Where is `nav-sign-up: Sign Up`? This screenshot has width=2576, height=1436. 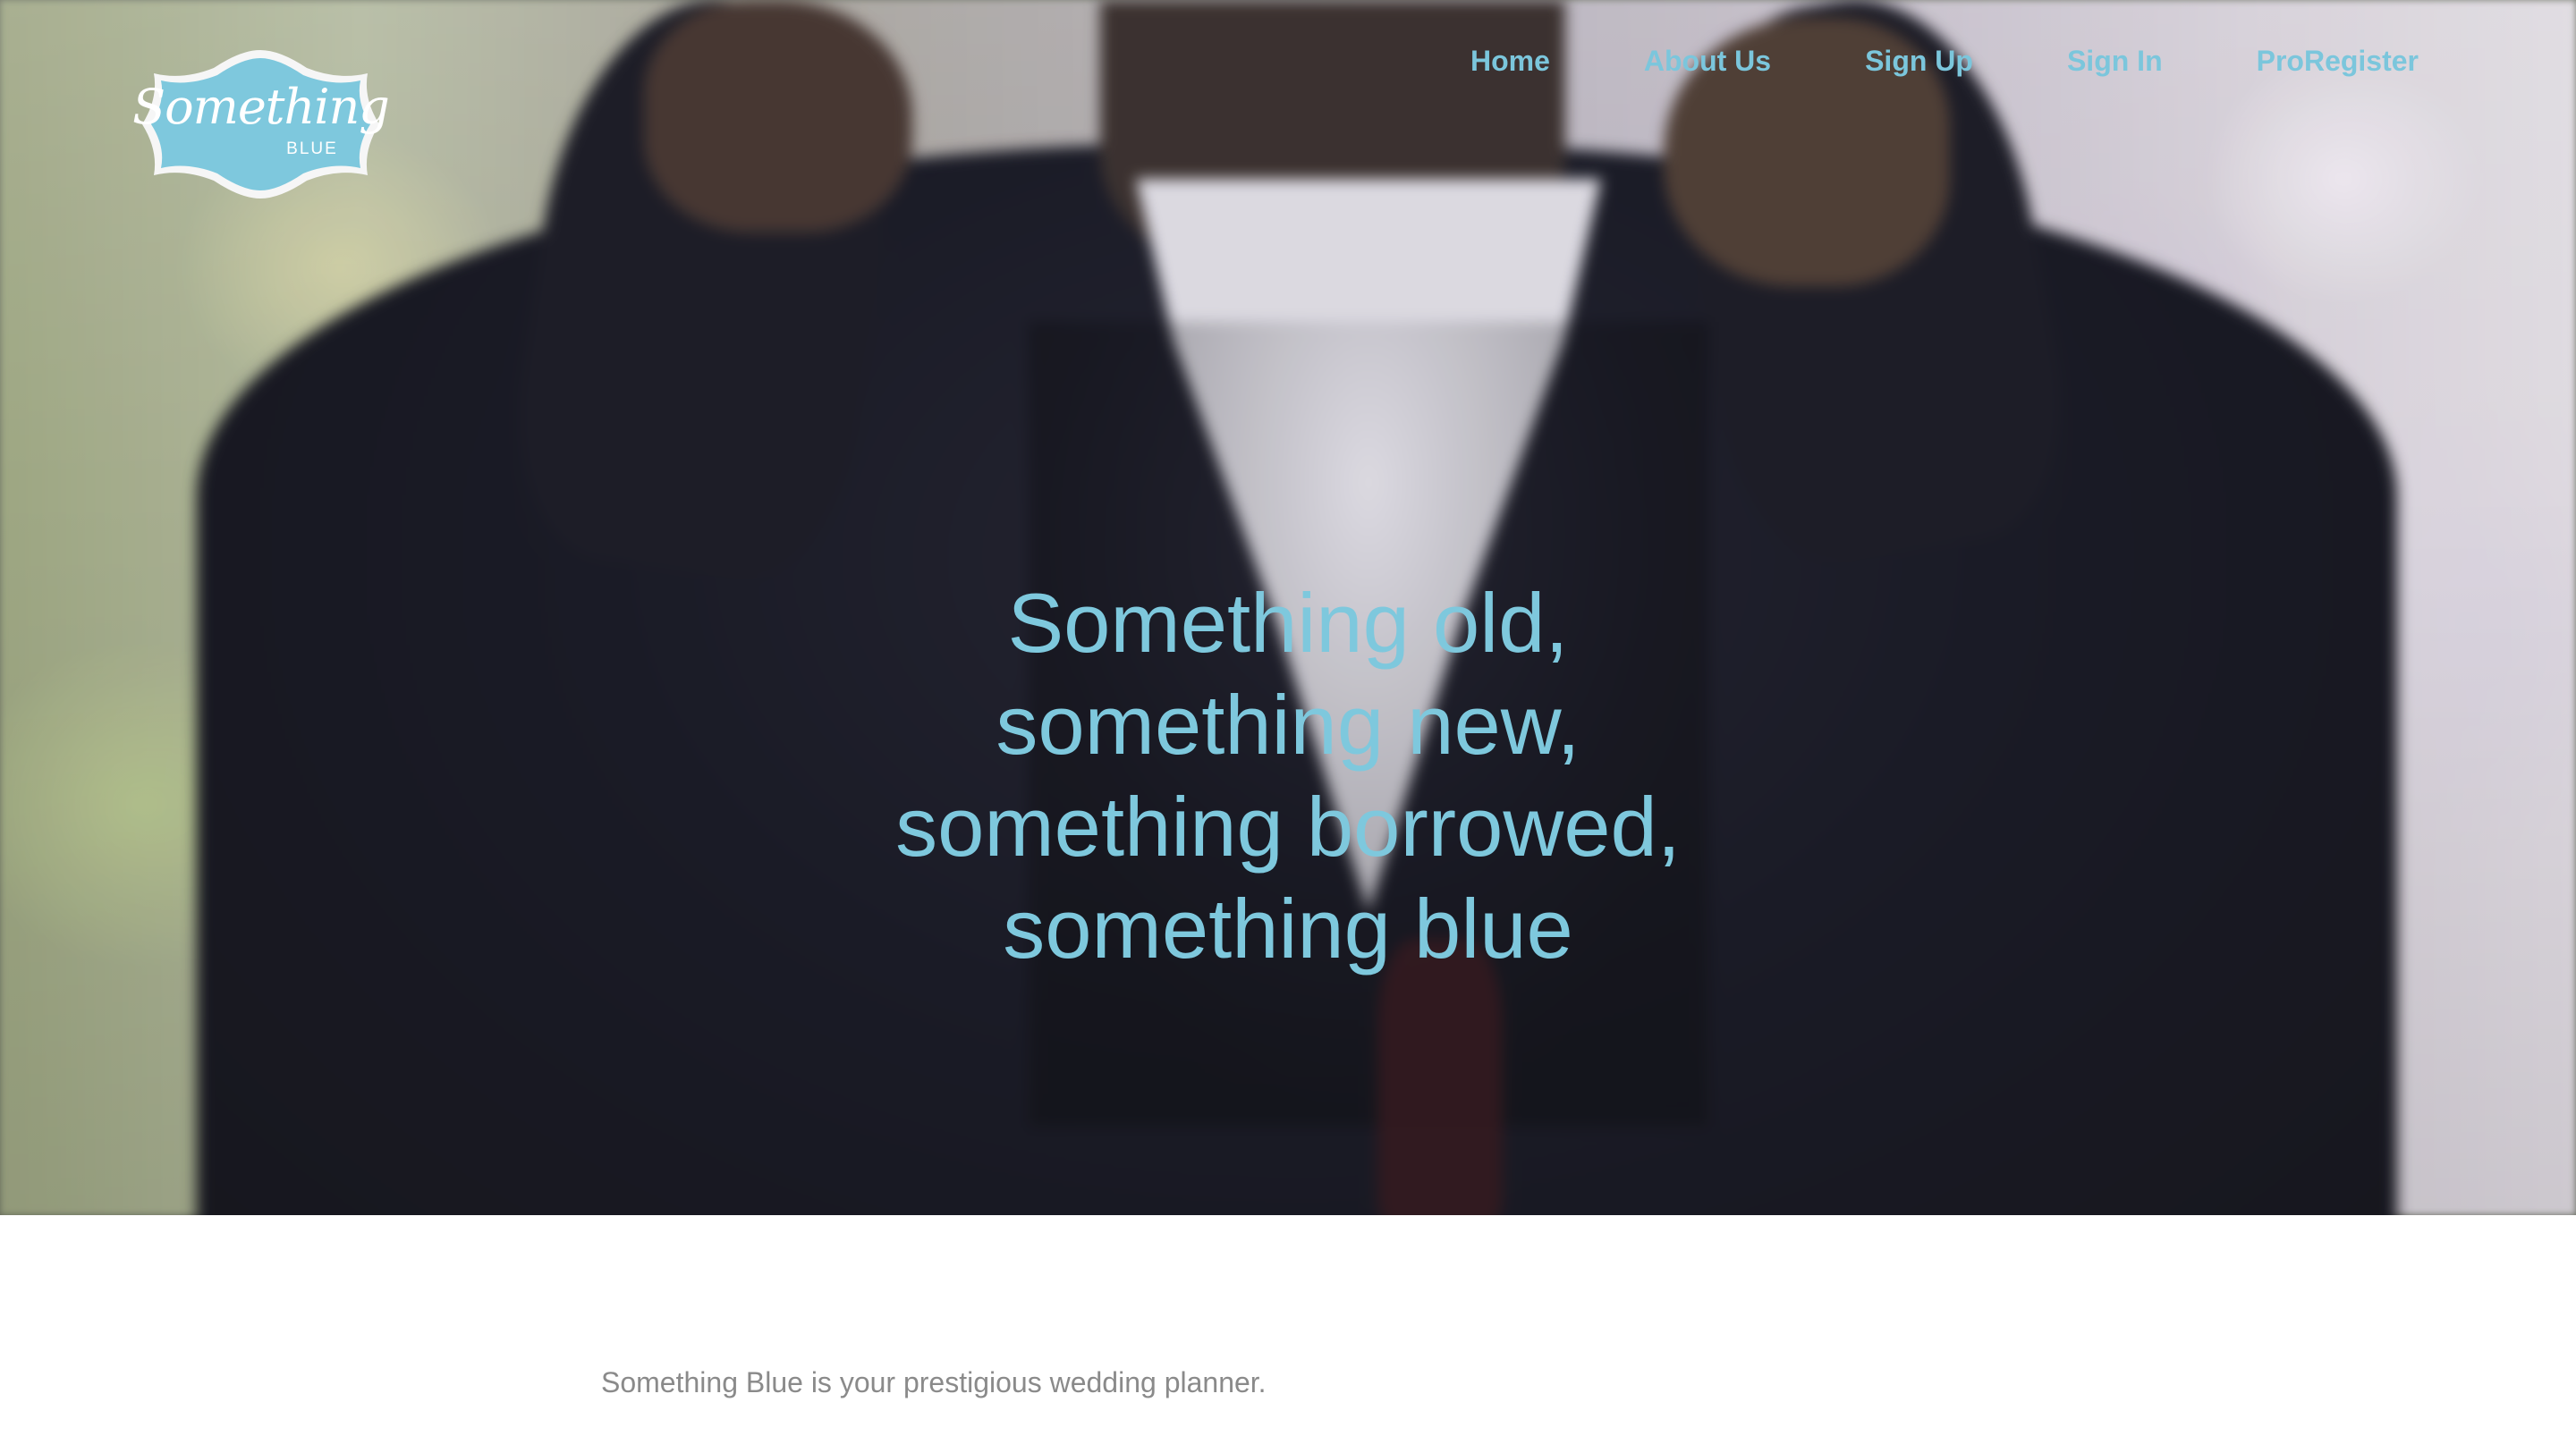 nav-sign-up: Sign Up is located at coordinates (1919, 61).